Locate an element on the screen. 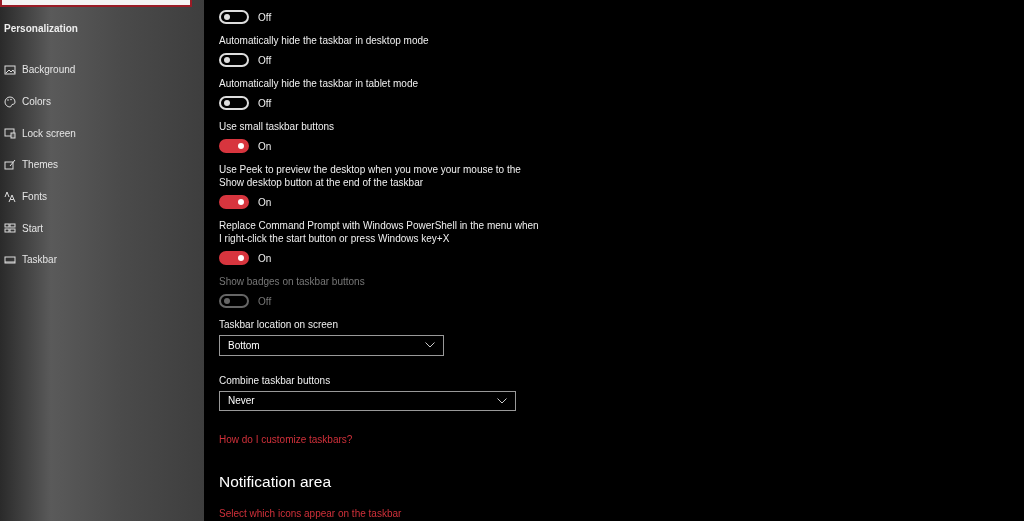 Image resolution: width=1024 pixels, height=521 pixels. help-link: How do I customize taskbars? is located at coordinates (286, 440).